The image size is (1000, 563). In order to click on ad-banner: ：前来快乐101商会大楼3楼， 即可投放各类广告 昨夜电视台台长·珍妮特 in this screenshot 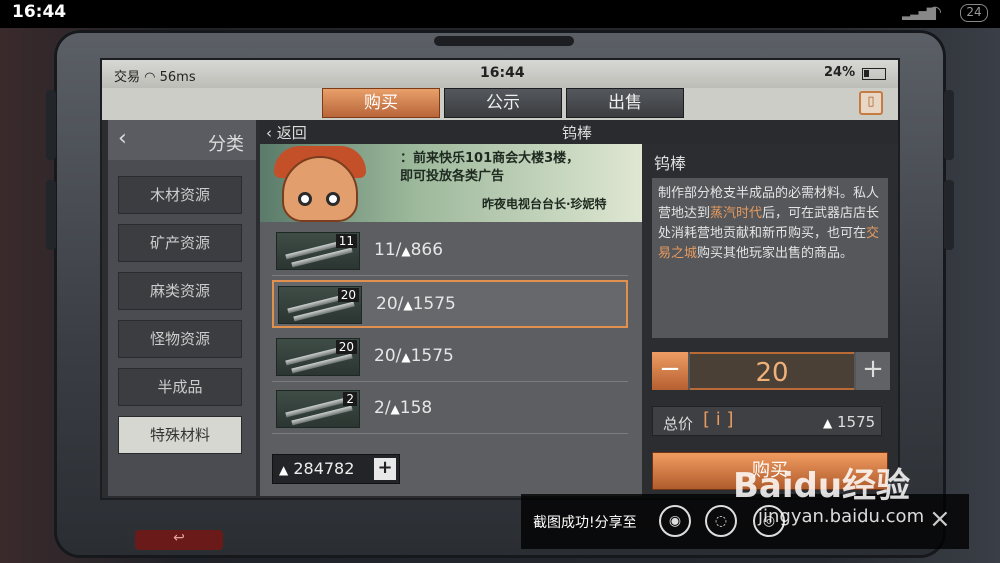, I will do `click(451, 183)`.